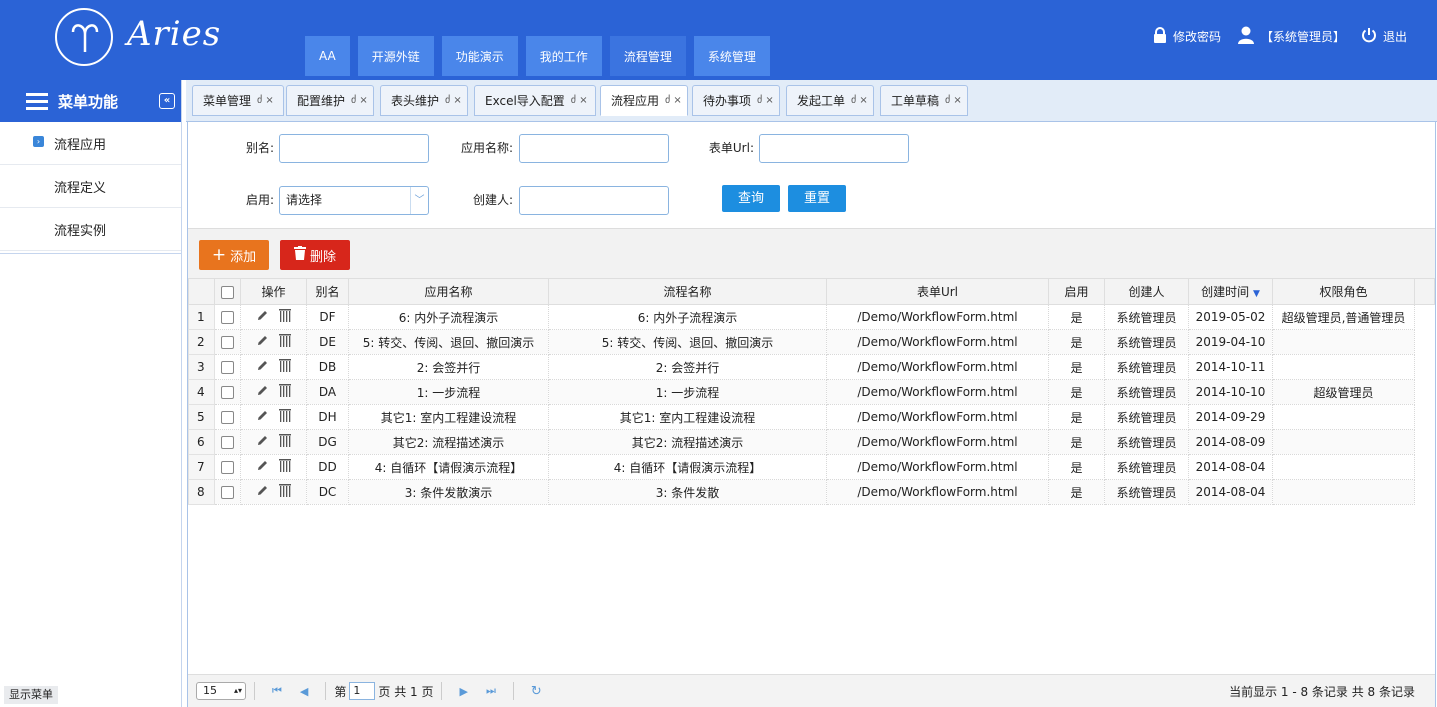  Describe the element at coordinates (327, 291) in the screenshot. I see `col-header-alias: 别名` at that location.